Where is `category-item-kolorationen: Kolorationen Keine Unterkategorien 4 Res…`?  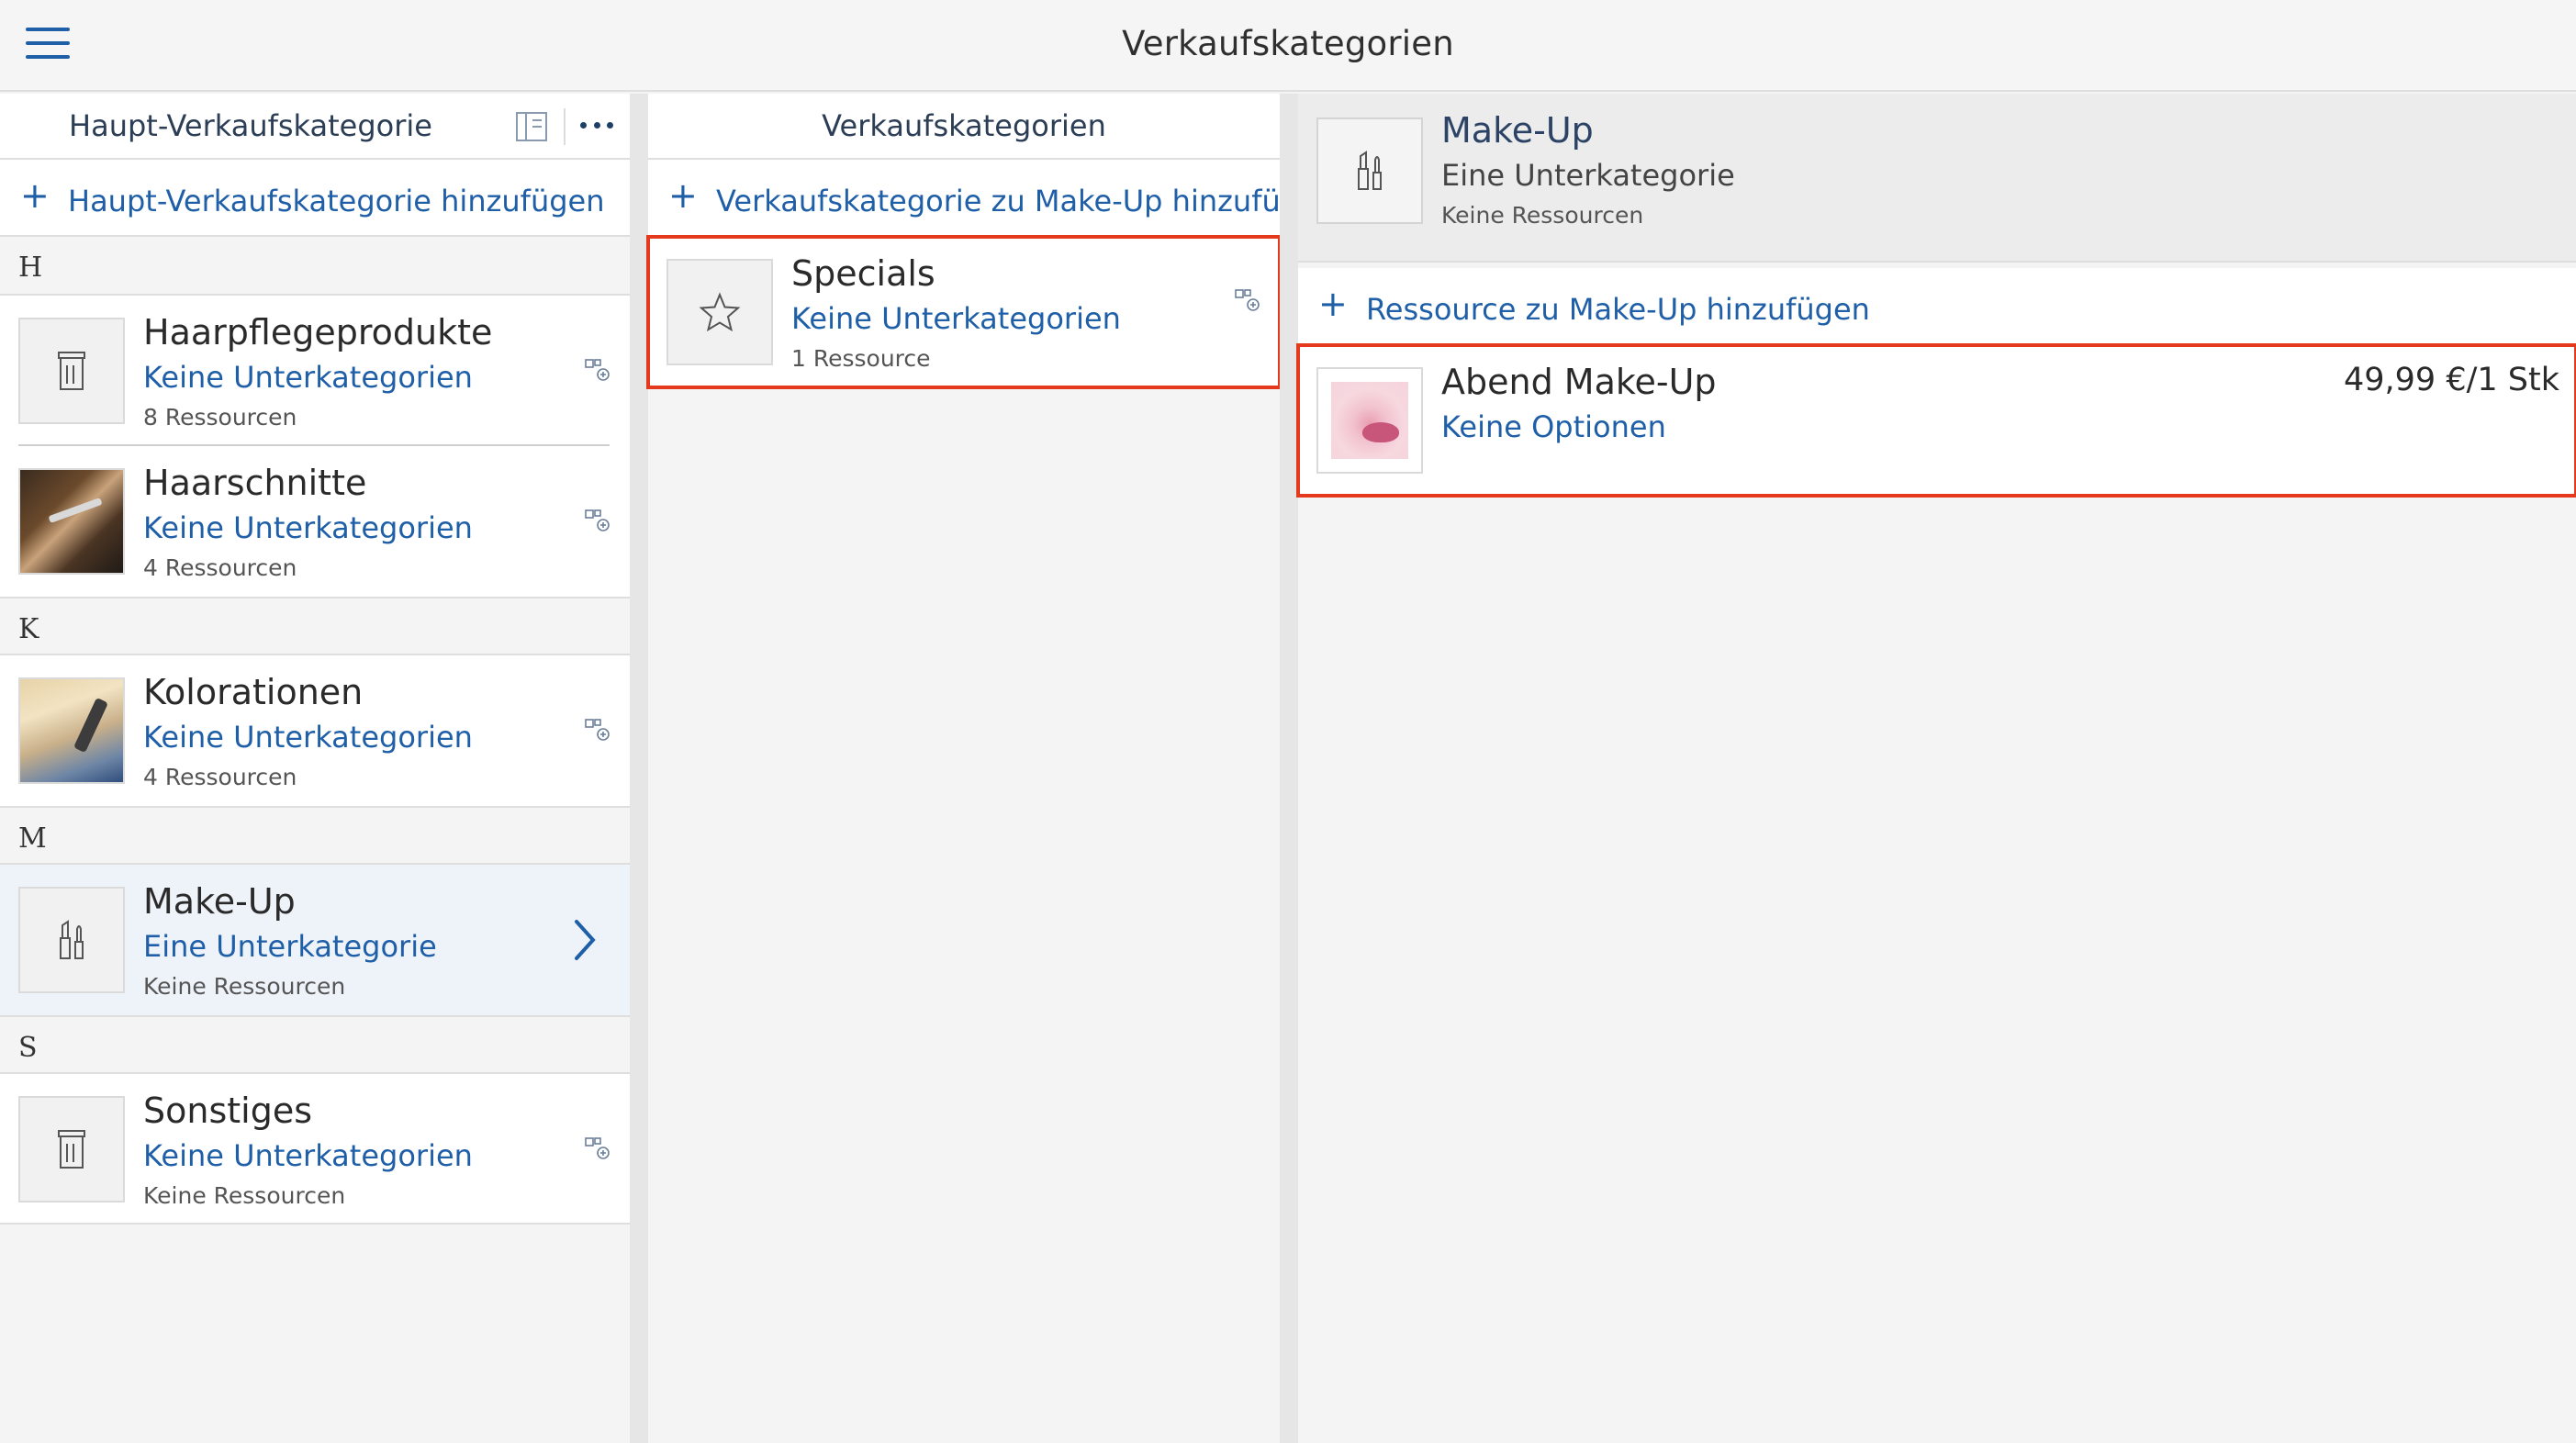 category-item-kolorationen: Kolorationen Keine Unterkategorien 4 Res… is located at coordinates (315, 730).